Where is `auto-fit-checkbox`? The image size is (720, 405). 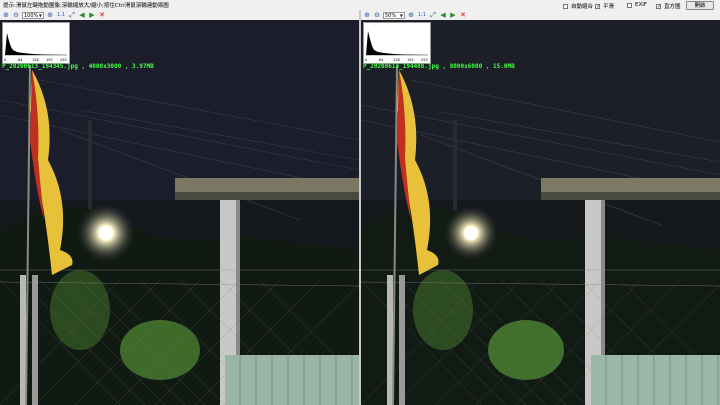
auto-fit-checkbox is located at coordinates (565, 6).